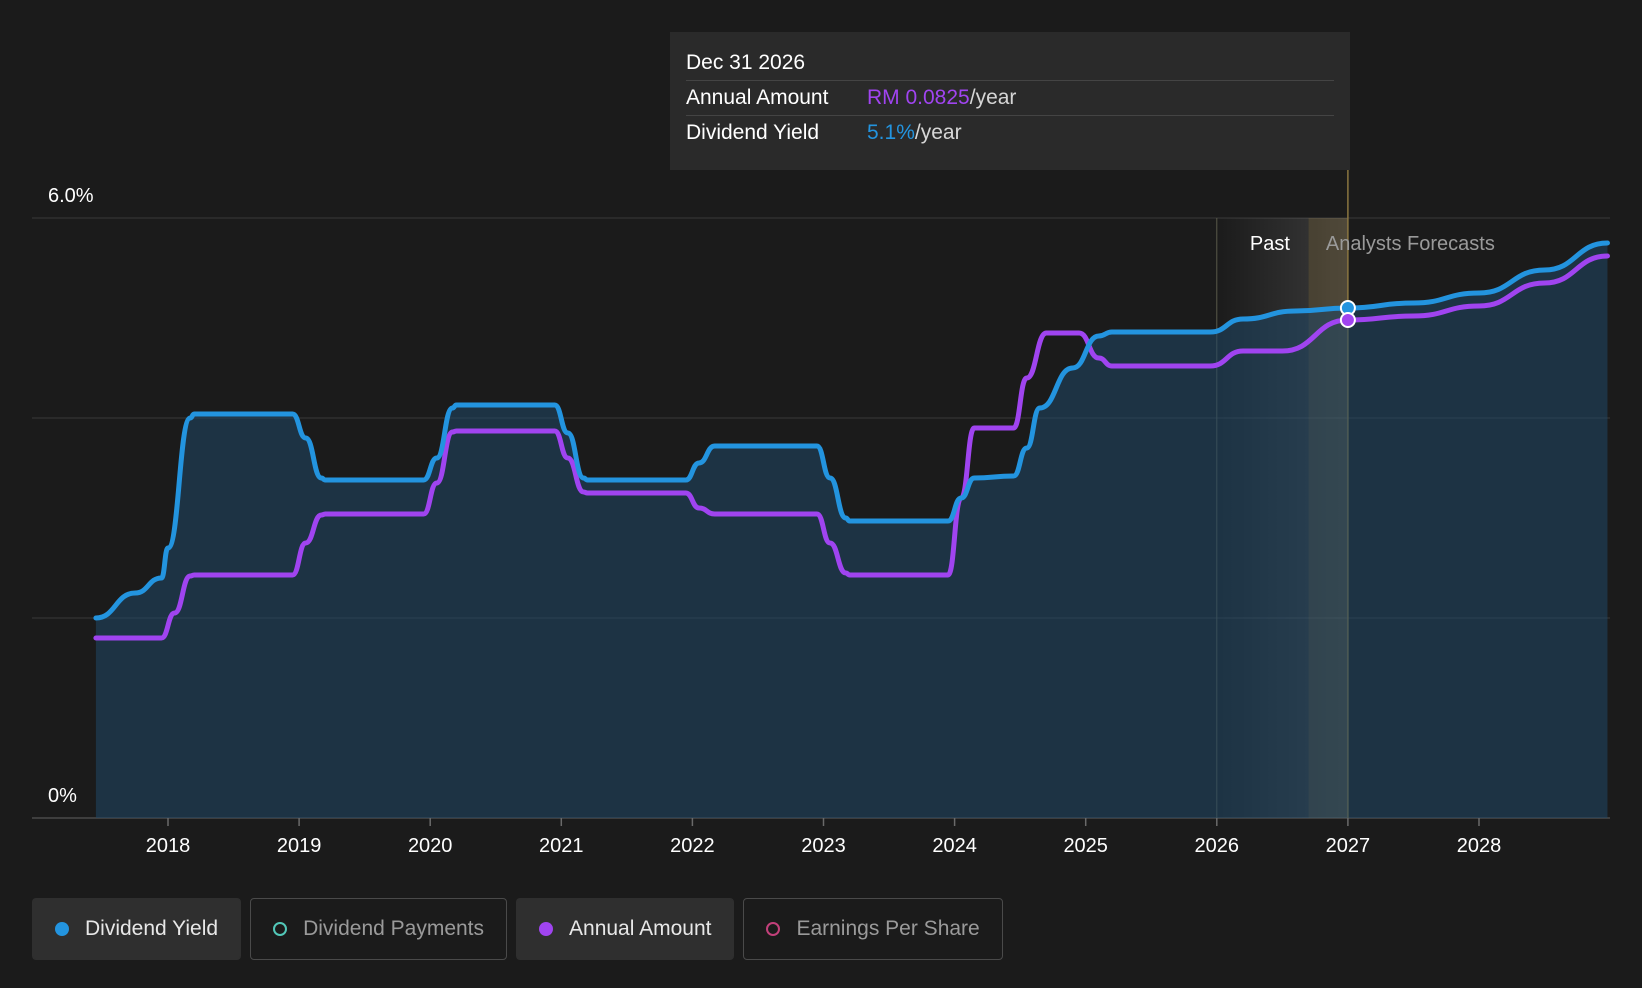 Image resolution: width=1642 pixels, height=988 pixels. Describe the element at coordinates (753, 132) in the screenshot. I see `tooltip-yield-label: Dividend Yield` at that location.